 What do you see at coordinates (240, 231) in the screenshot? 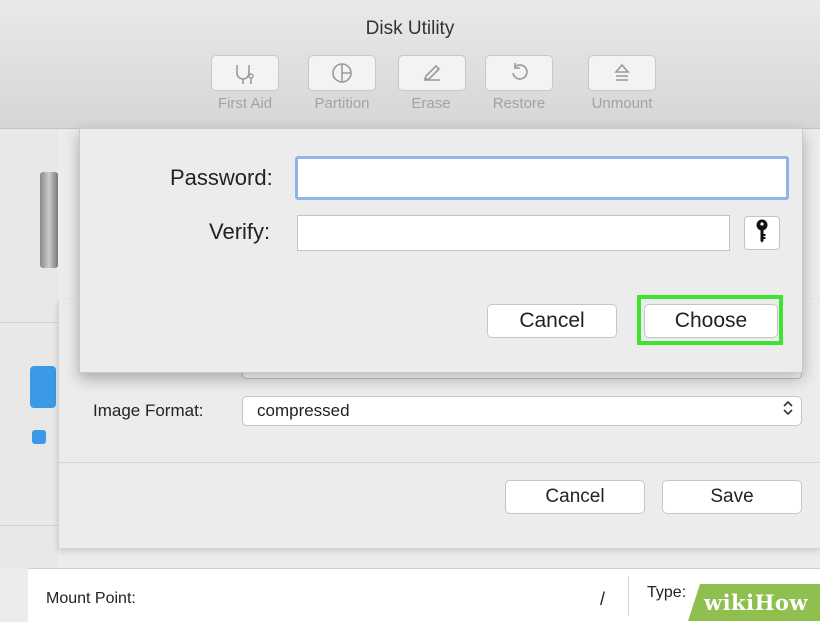
I see `verify-label: Verify:` at bounding box center [240, 231].